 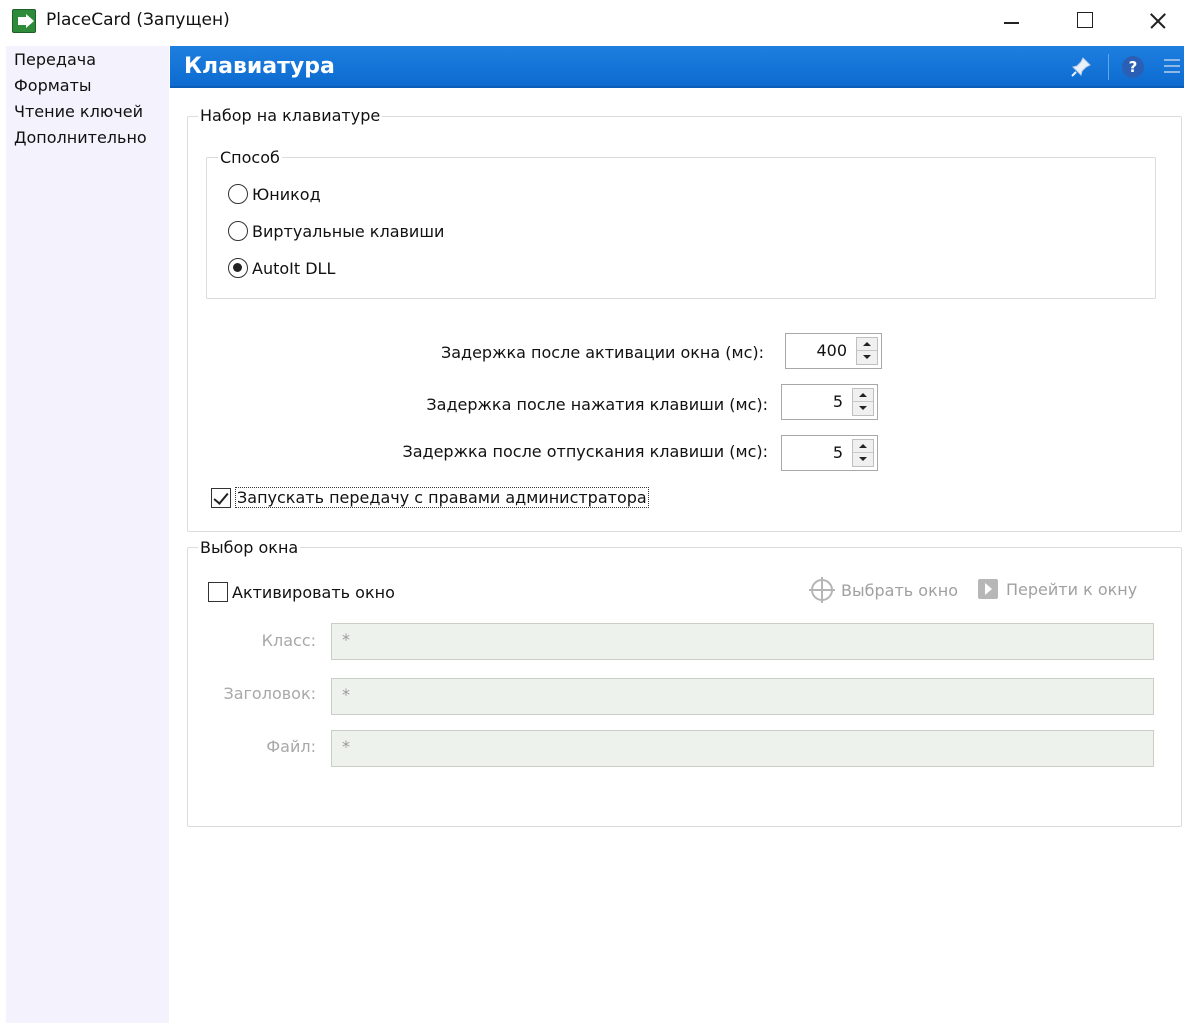 I want to click on delay-activation-value: 400, so click(x=831, y=350).